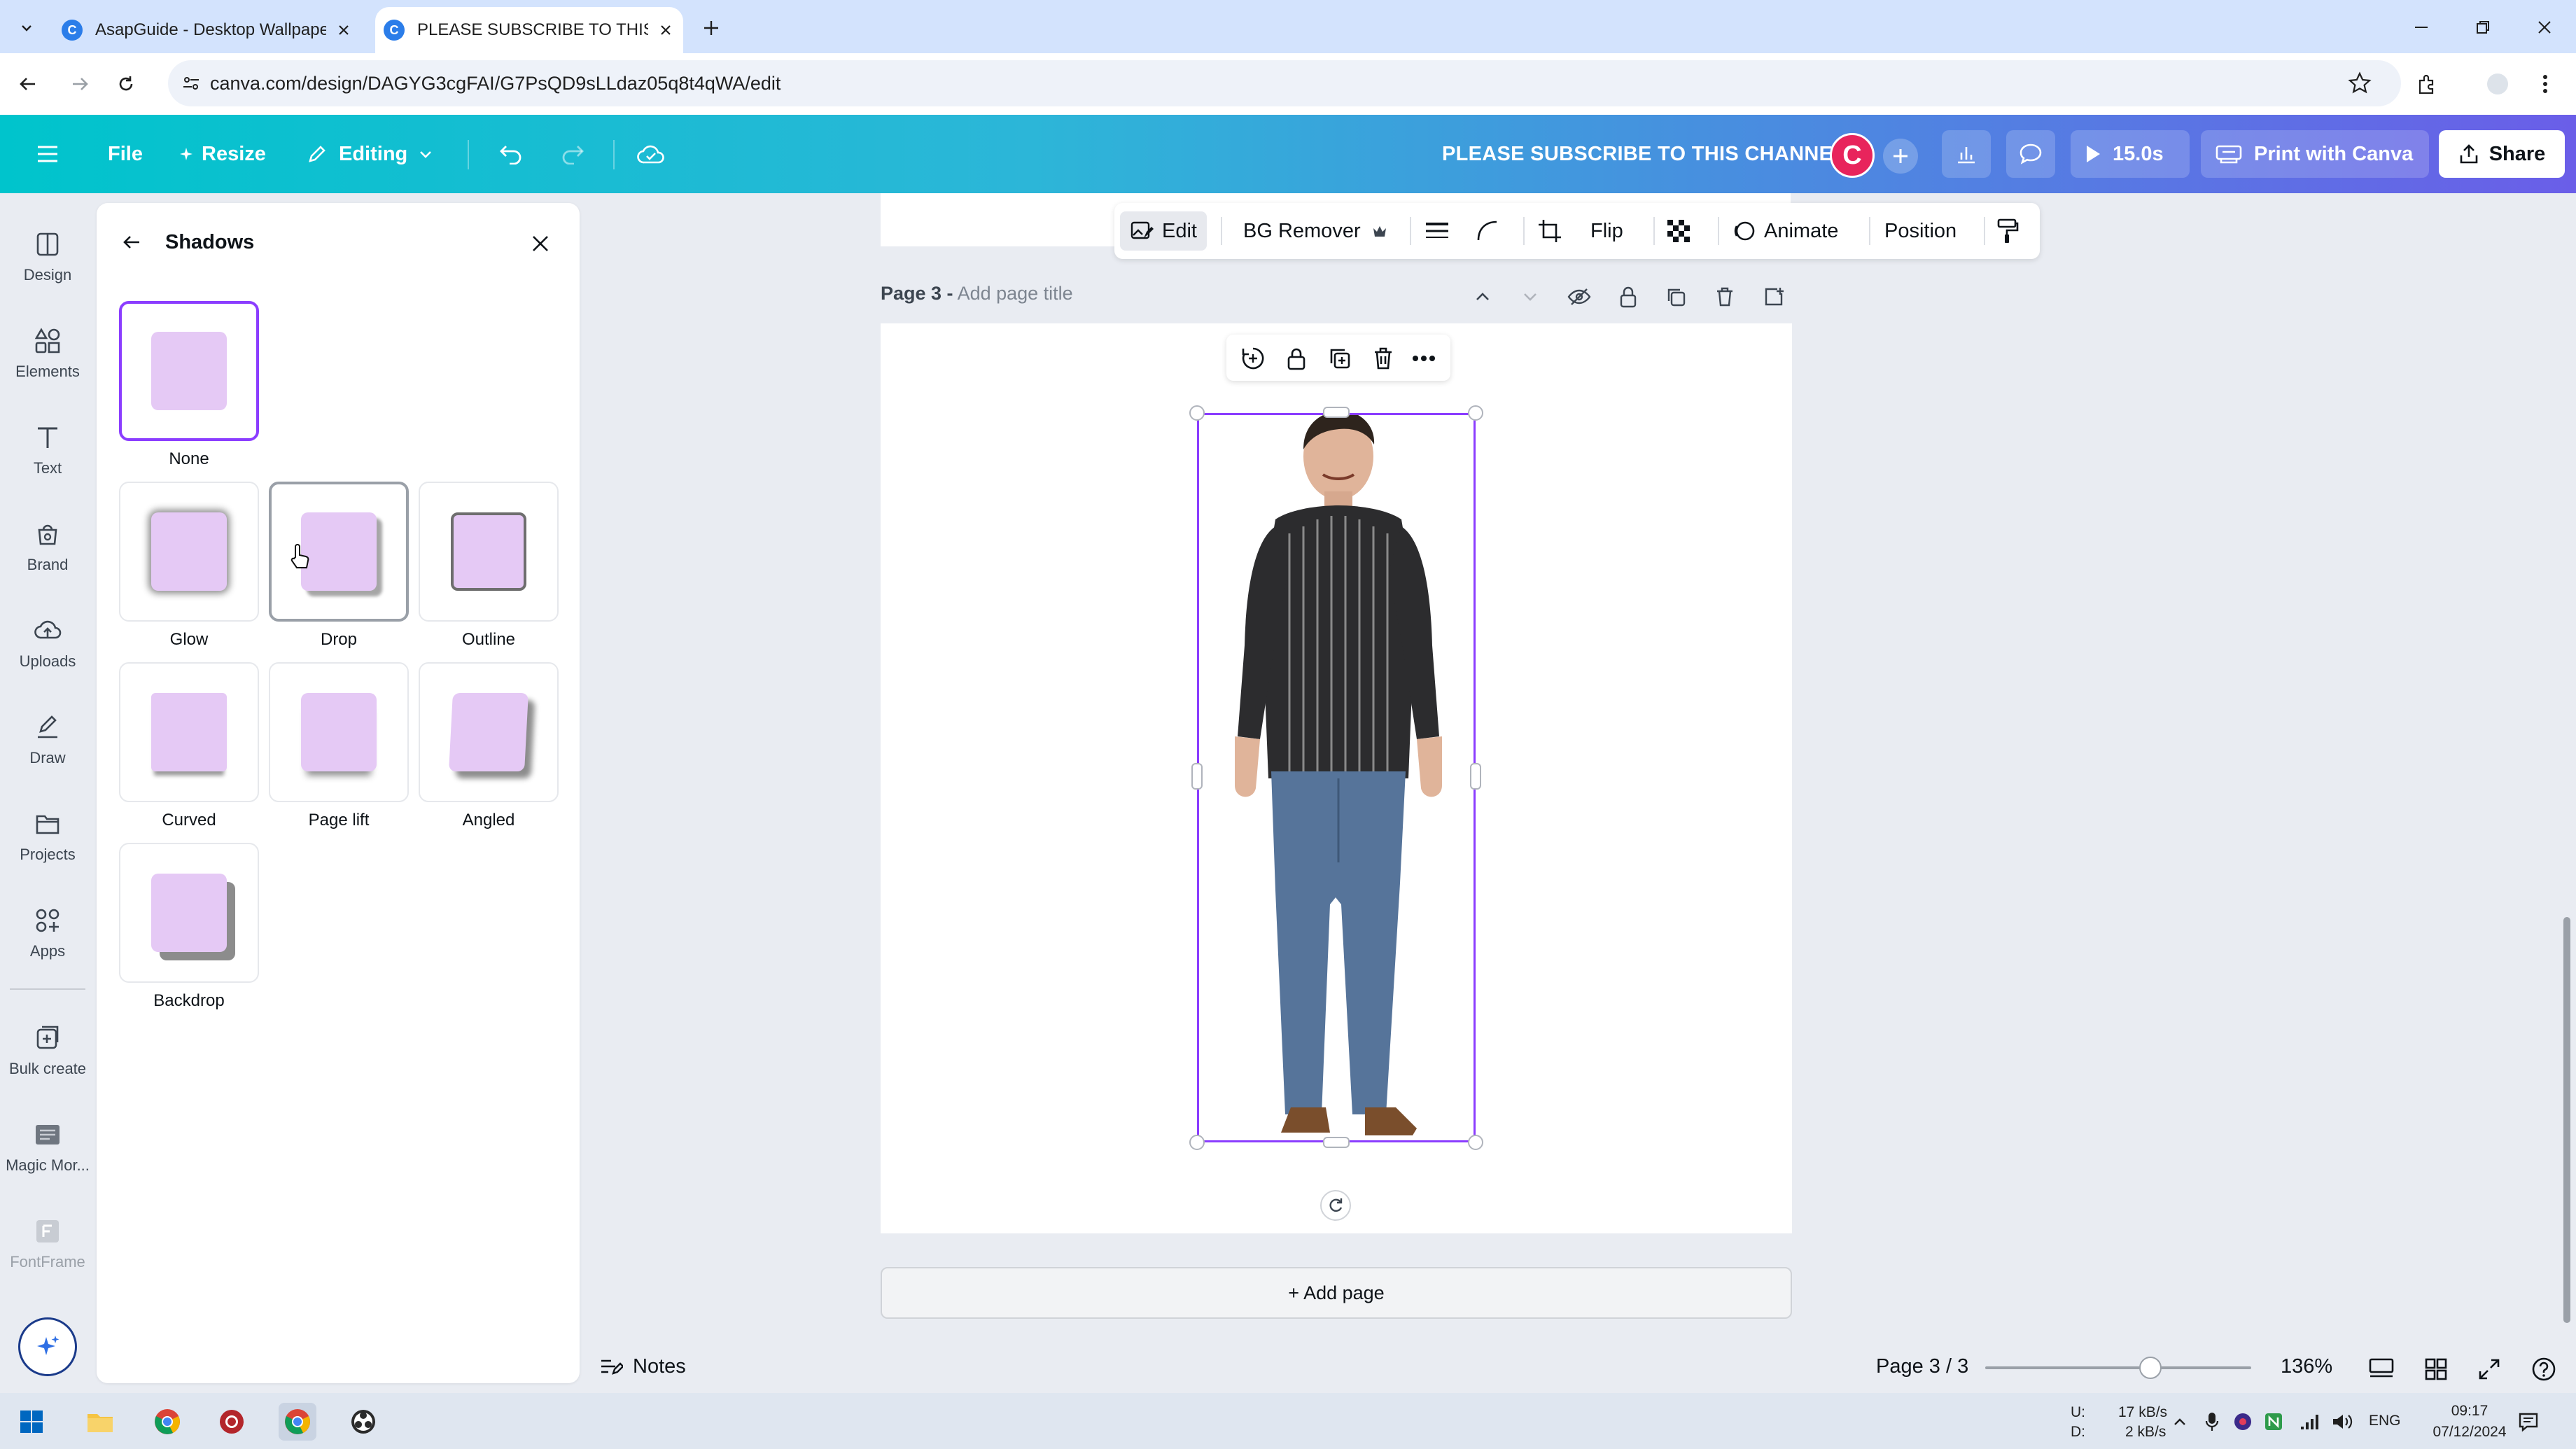 This screenshot has height=1449, width=2576. I want to click on shadow-option-angled: Angled, so click(489, 746).